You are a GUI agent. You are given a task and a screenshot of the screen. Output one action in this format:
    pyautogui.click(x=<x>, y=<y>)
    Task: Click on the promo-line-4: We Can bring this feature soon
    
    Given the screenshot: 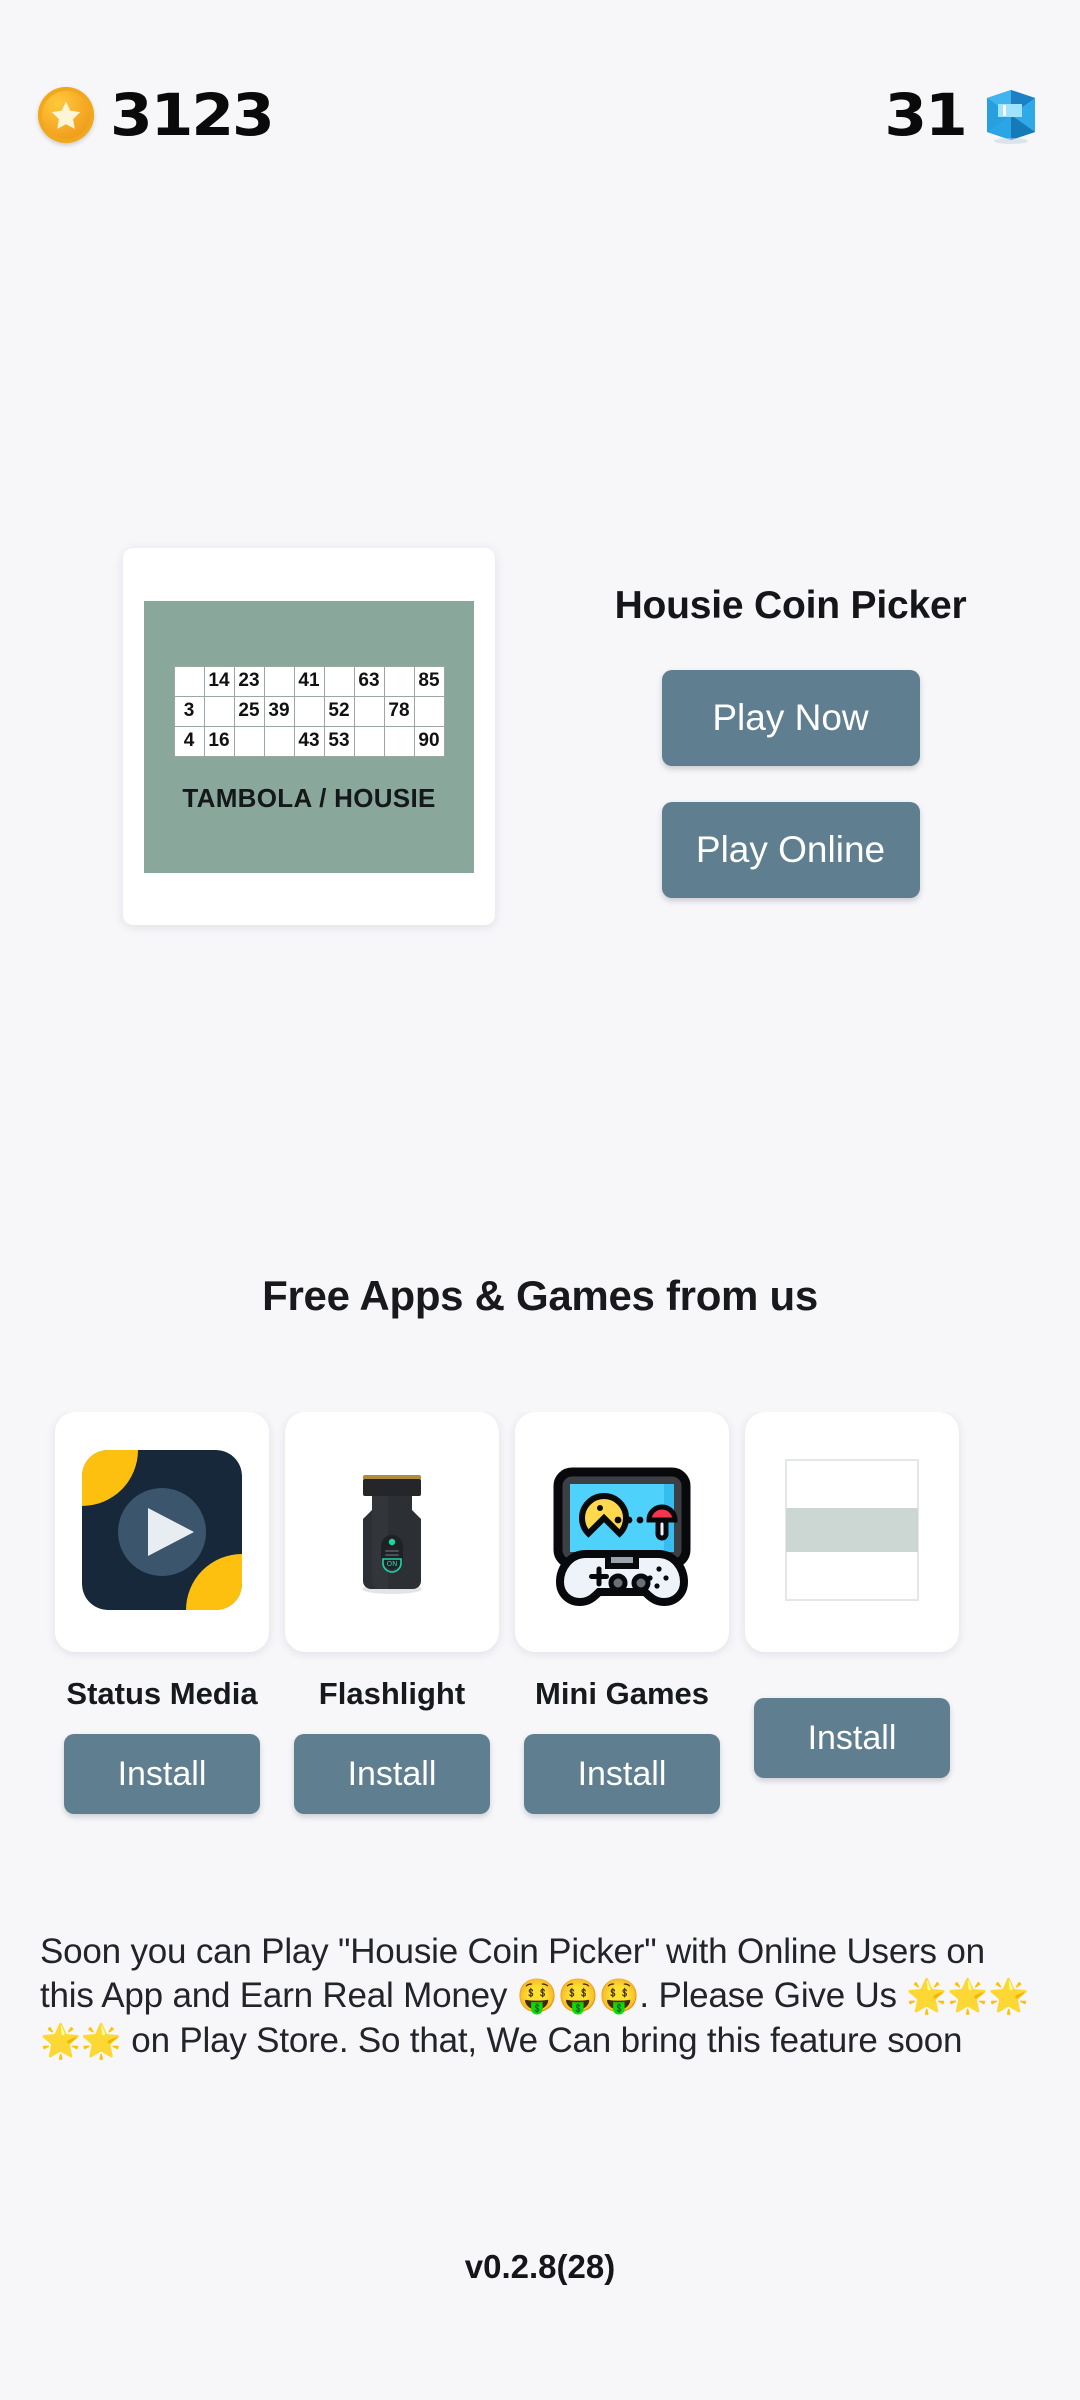 What is the action you would take?
    pyautogui.click(x=724, y=2040)
    